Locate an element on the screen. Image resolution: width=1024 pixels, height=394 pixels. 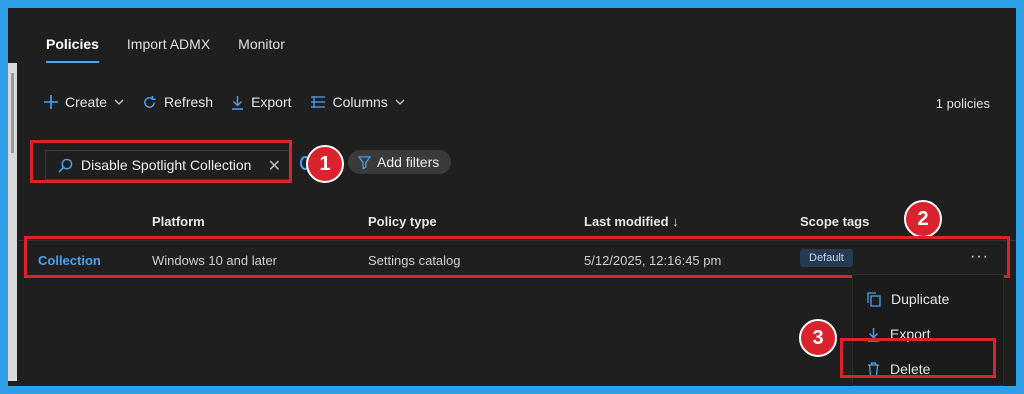
create-label: Create is located at coordinates (86, 102).